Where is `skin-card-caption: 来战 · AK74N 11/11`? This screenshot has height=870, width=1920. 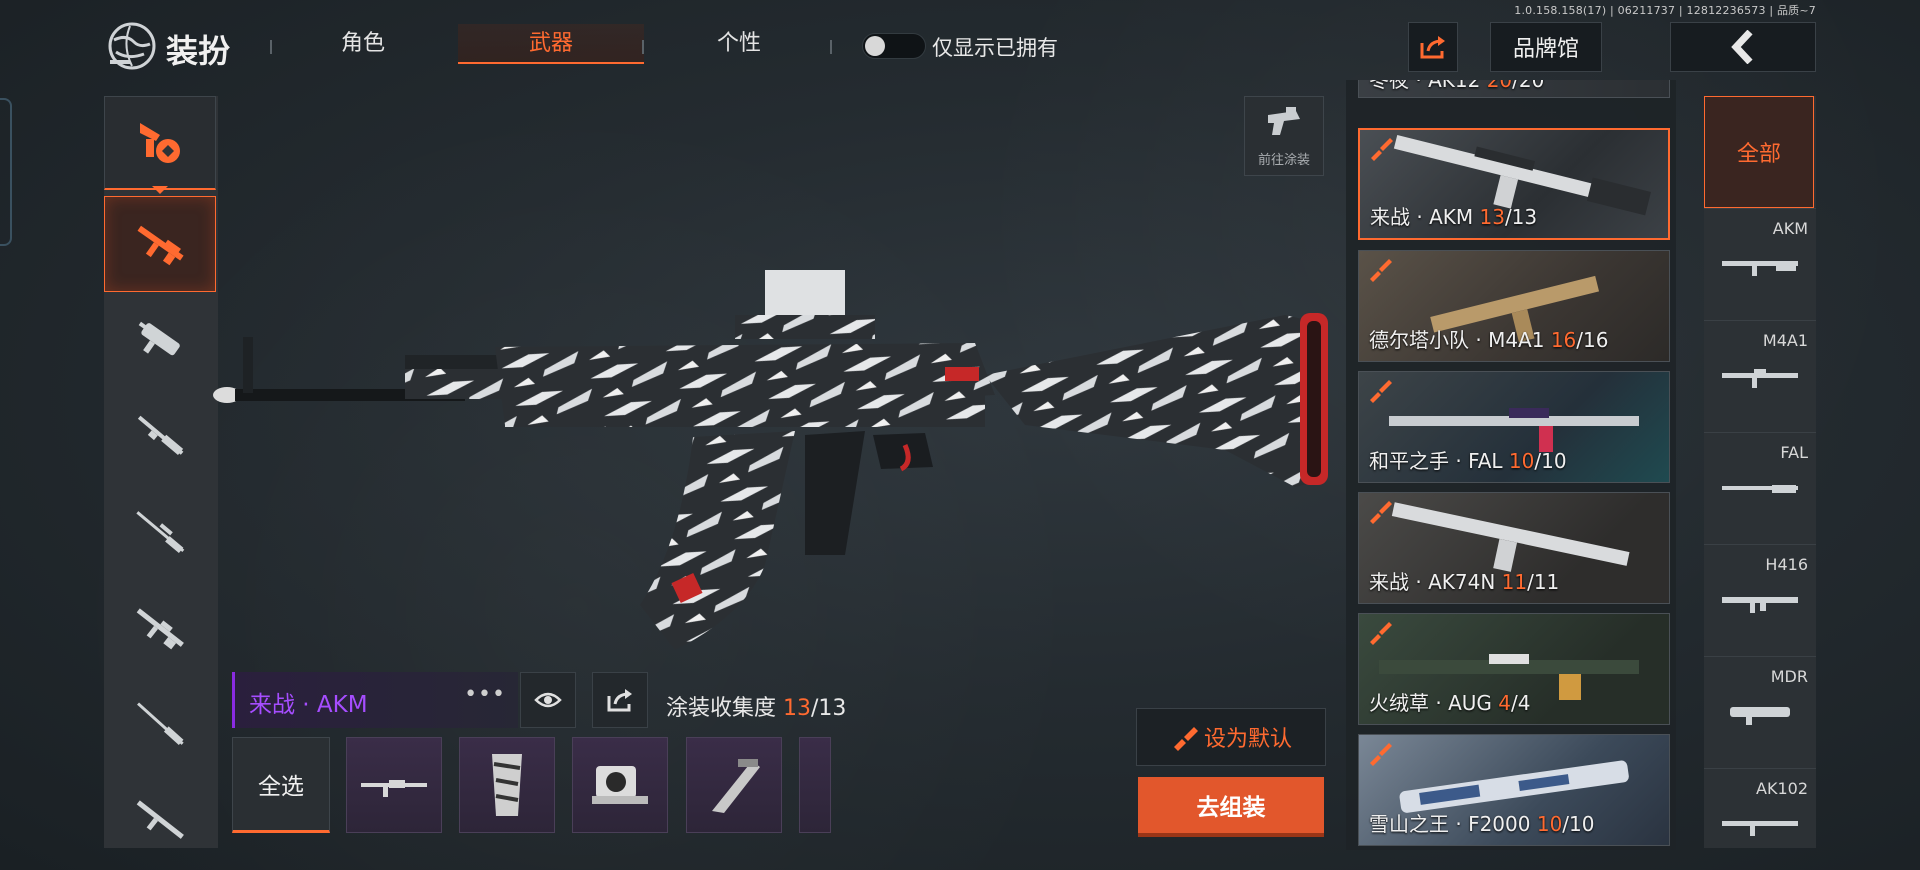
skin-card-caption: 来战 · AK74N 11/11 is located at coordinates (1464, 582).